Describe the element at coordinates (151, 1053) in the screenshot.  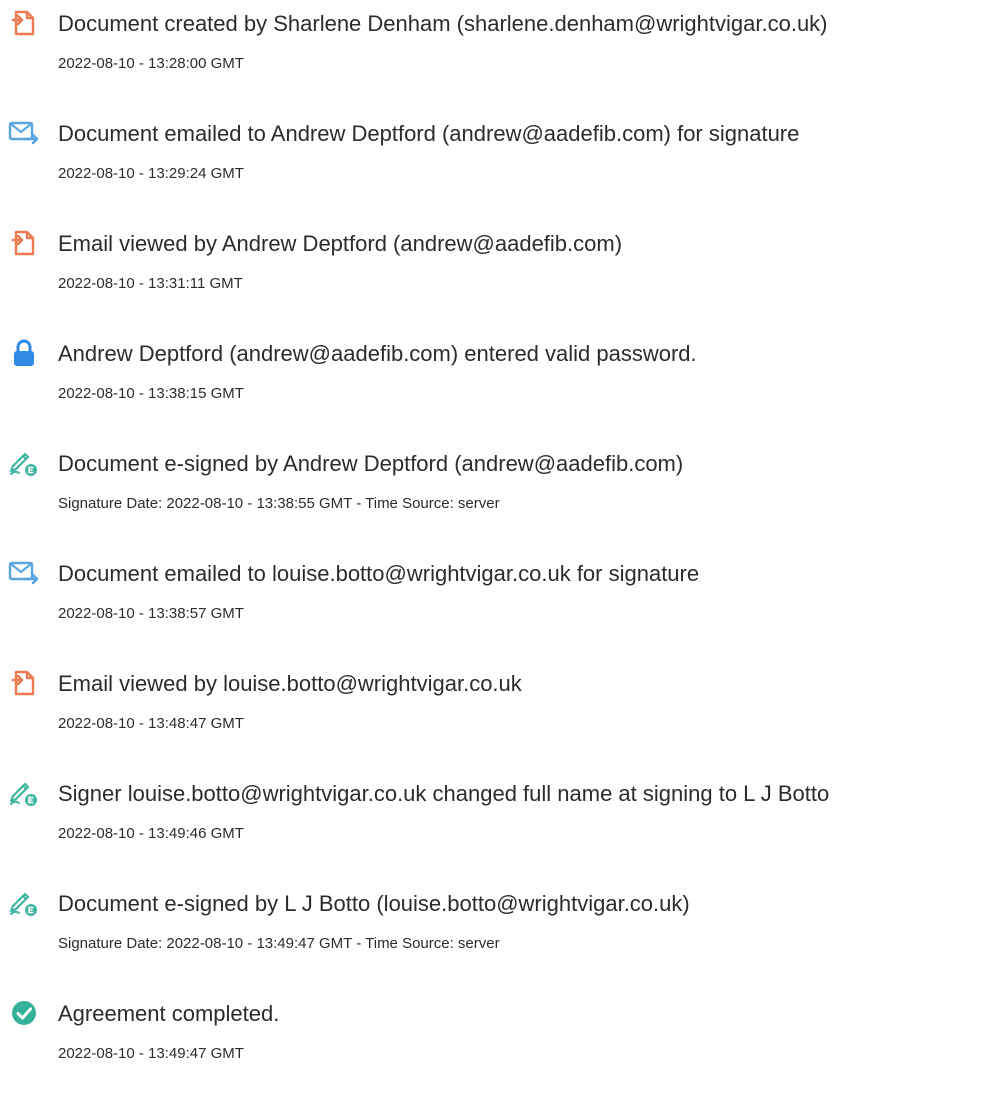
I see `event-timestamp: 2022-08-10 - 13:49:47 GMT` at that location.